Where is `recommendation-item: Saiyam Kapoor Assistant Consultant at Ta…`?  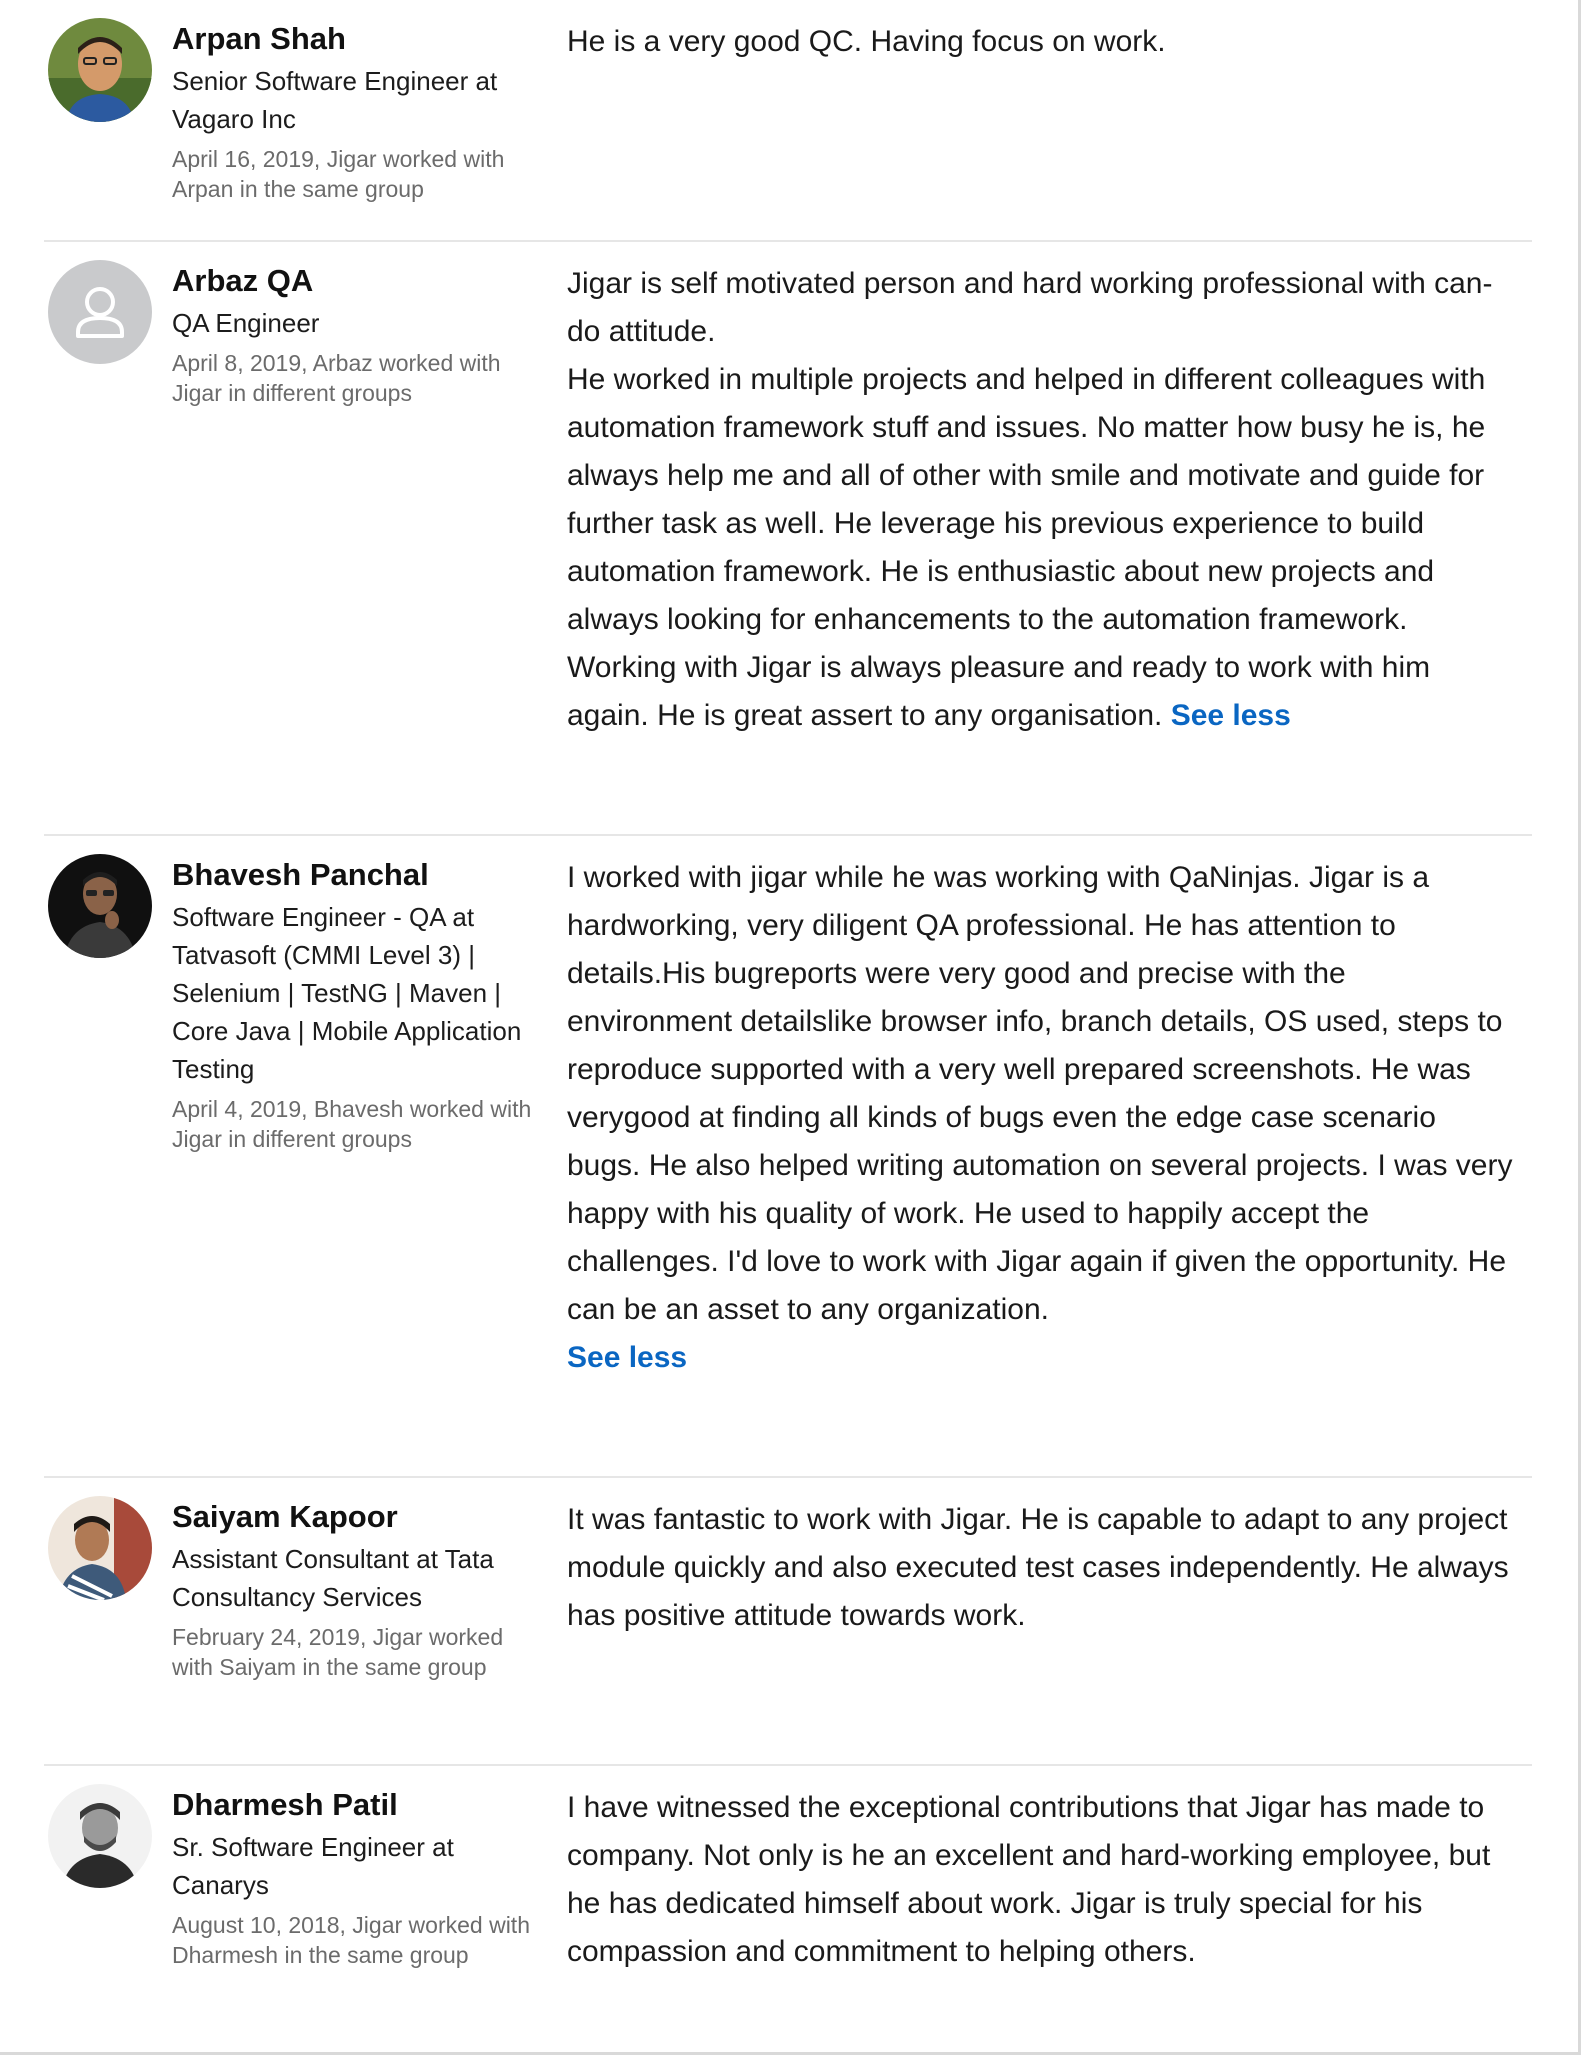 recommendation-item: Saiyam Kapoor Assistant Consultant at Ta… is located at coordinates (788, 1622).